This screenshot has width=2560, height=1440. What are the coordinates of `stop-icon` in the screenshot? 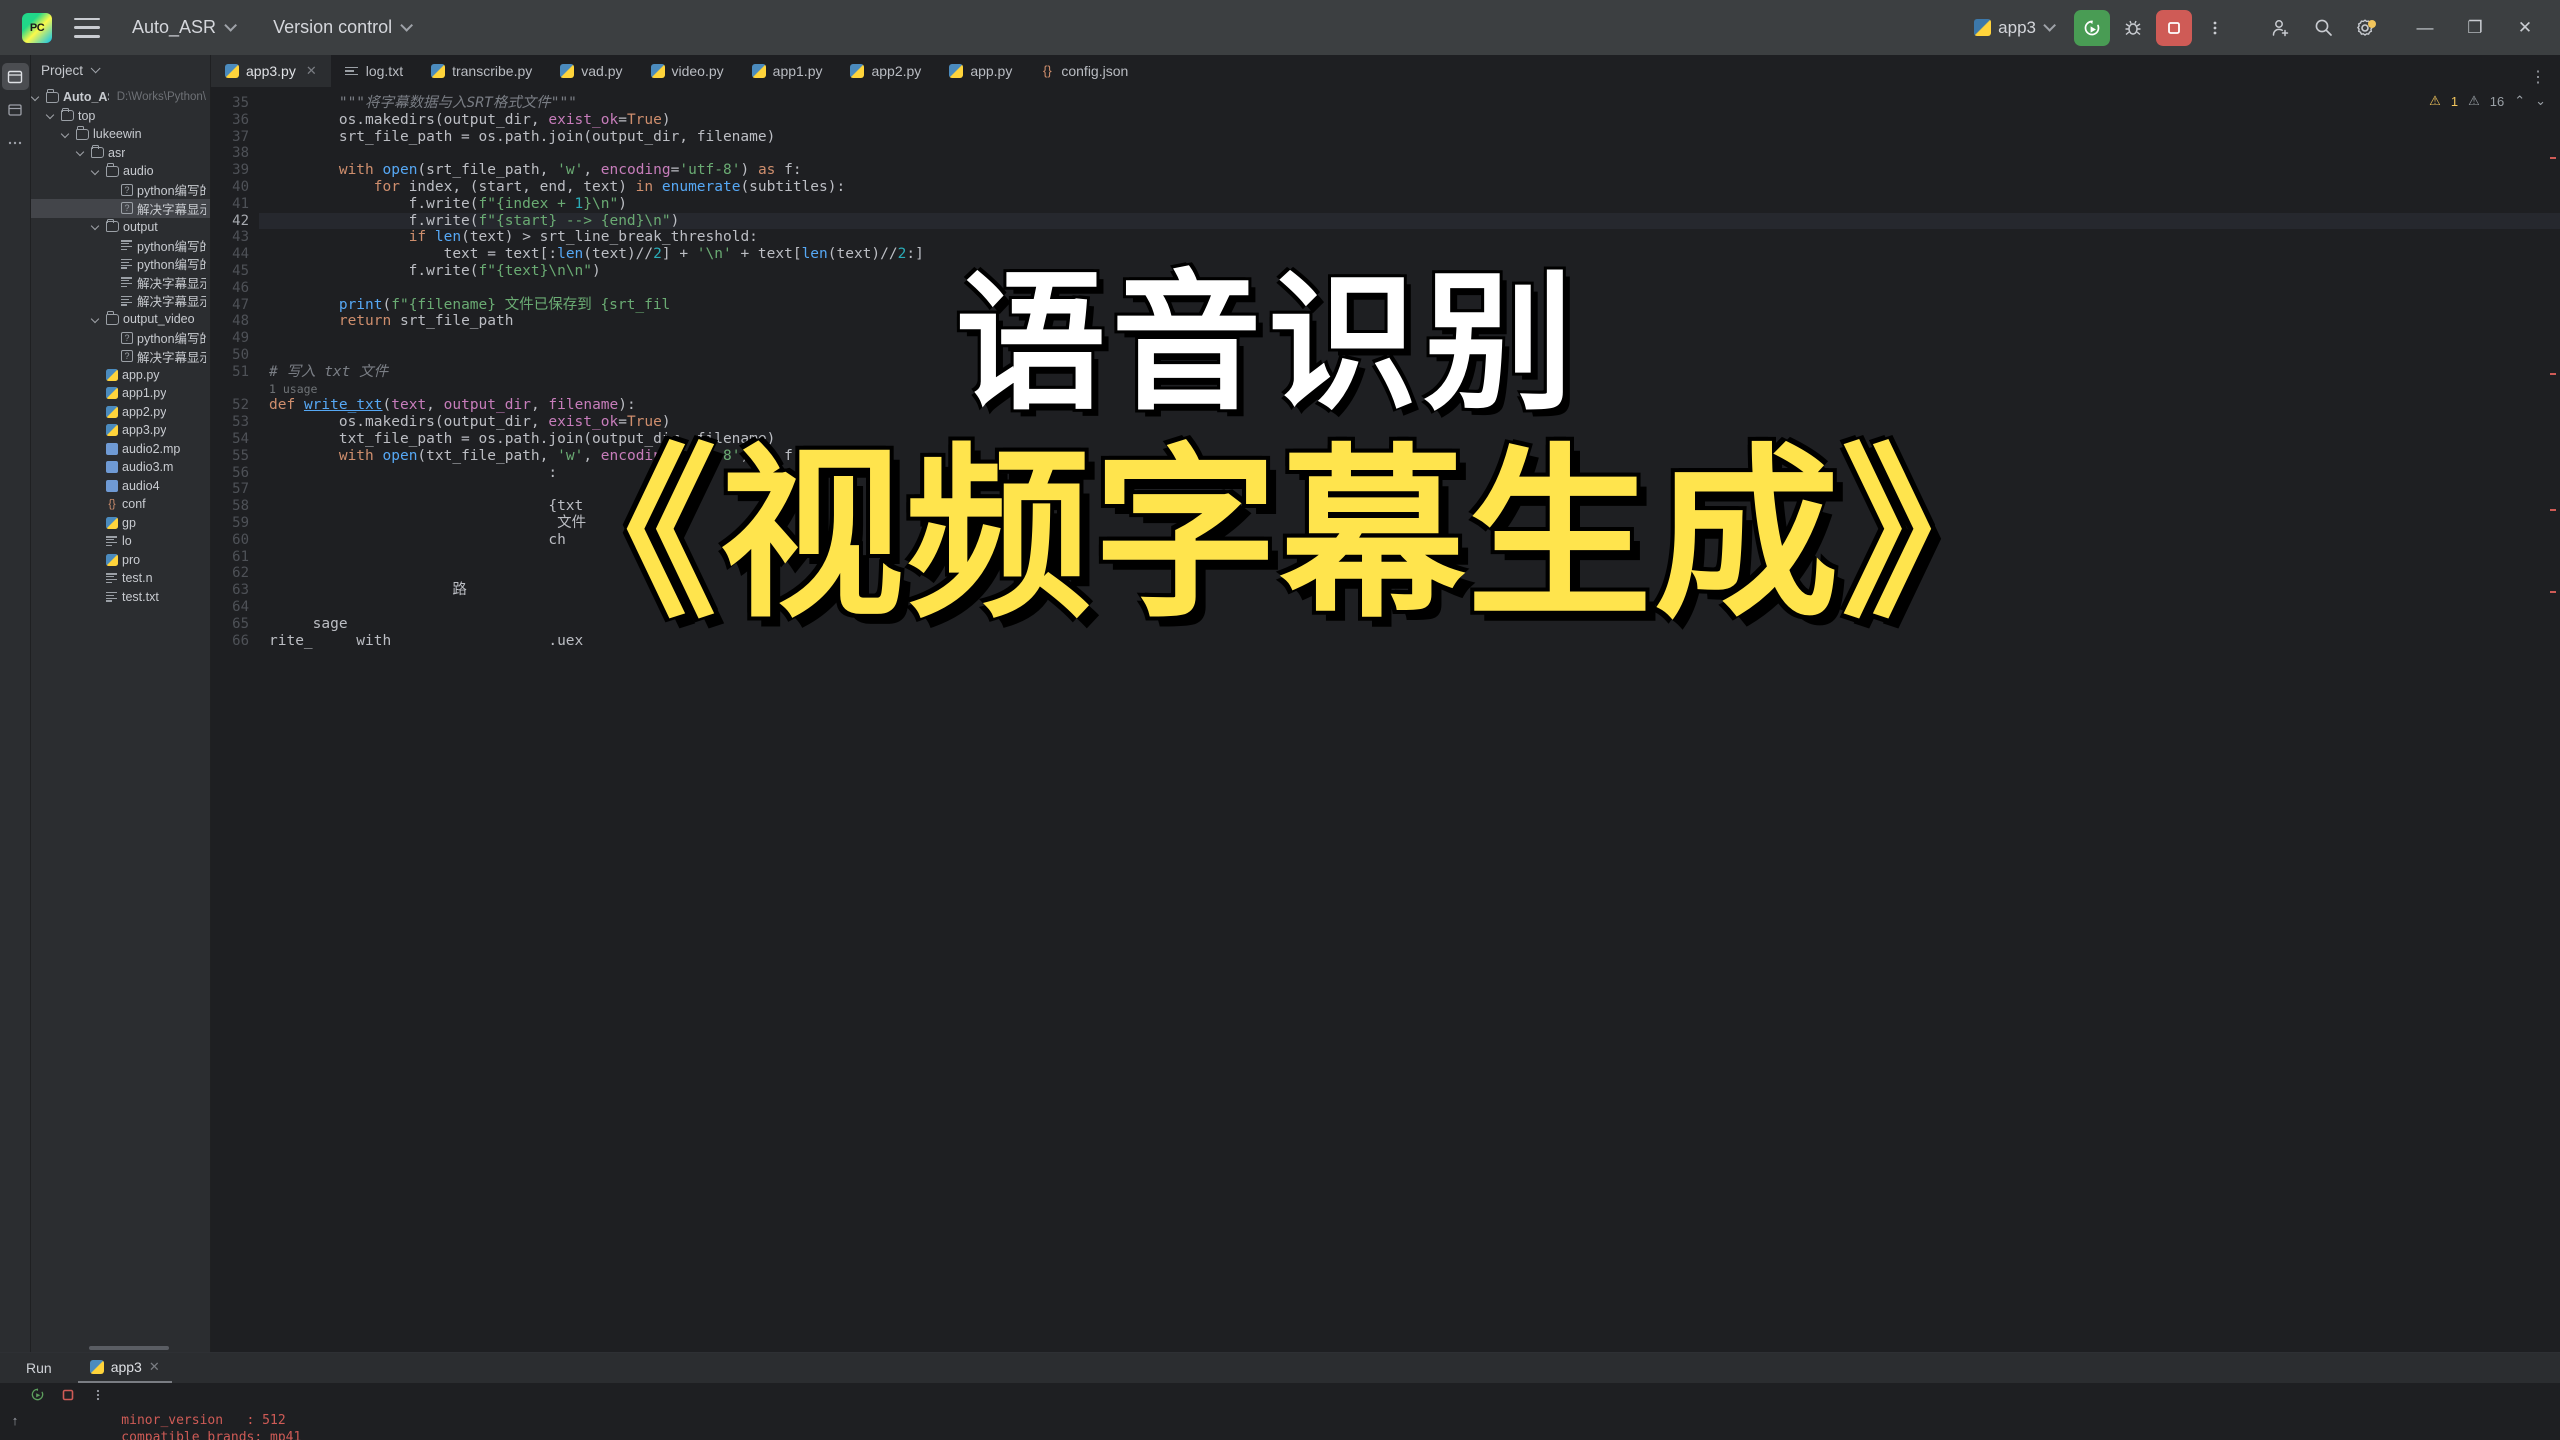 It's located at (68, 1396).